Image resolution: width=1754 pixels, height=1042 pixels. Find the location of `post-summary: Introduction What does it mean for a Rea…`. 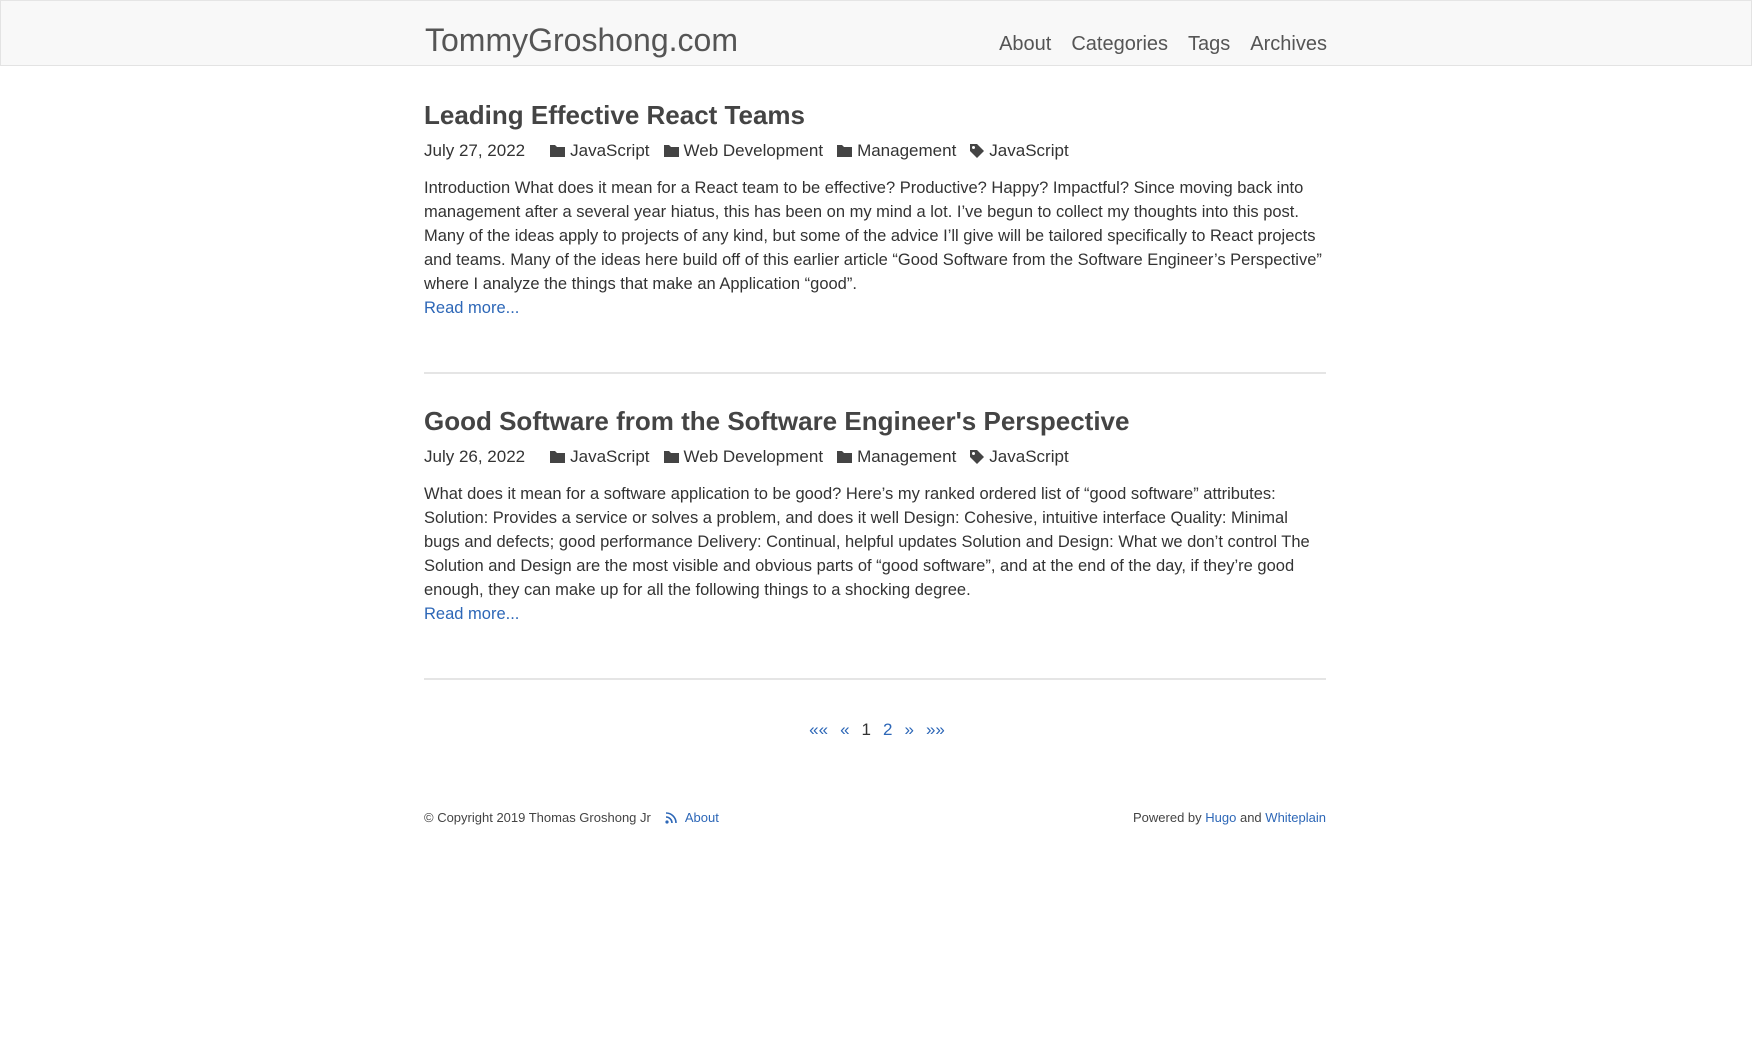

post-summary: Introduction What does it mean for a Rea… is located at coordinates (873, 236).